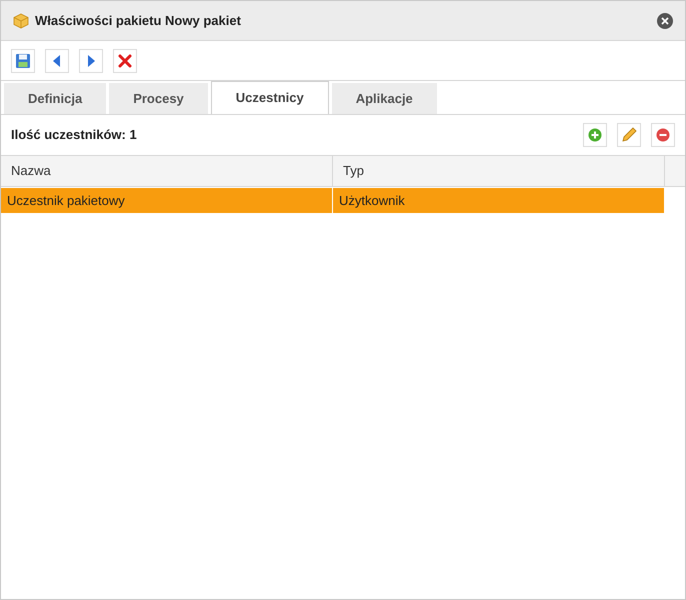 This screenshot has height=600, width=686. I want to click on remove-button, so click(663, 135).